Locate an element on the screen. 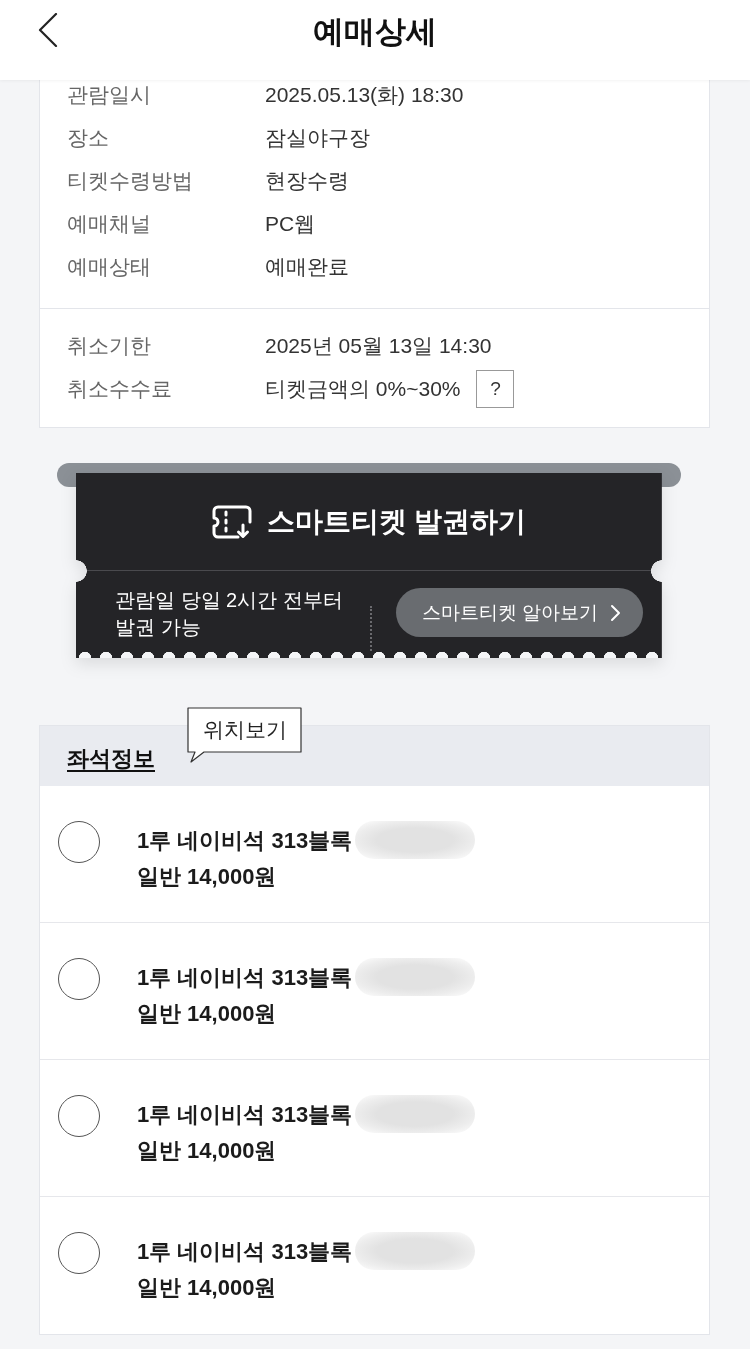 The width and height of the screenshot is (750, 1349). detail-value: 2025.05.13(화) 18:30 is located at coordinates (364, 95).